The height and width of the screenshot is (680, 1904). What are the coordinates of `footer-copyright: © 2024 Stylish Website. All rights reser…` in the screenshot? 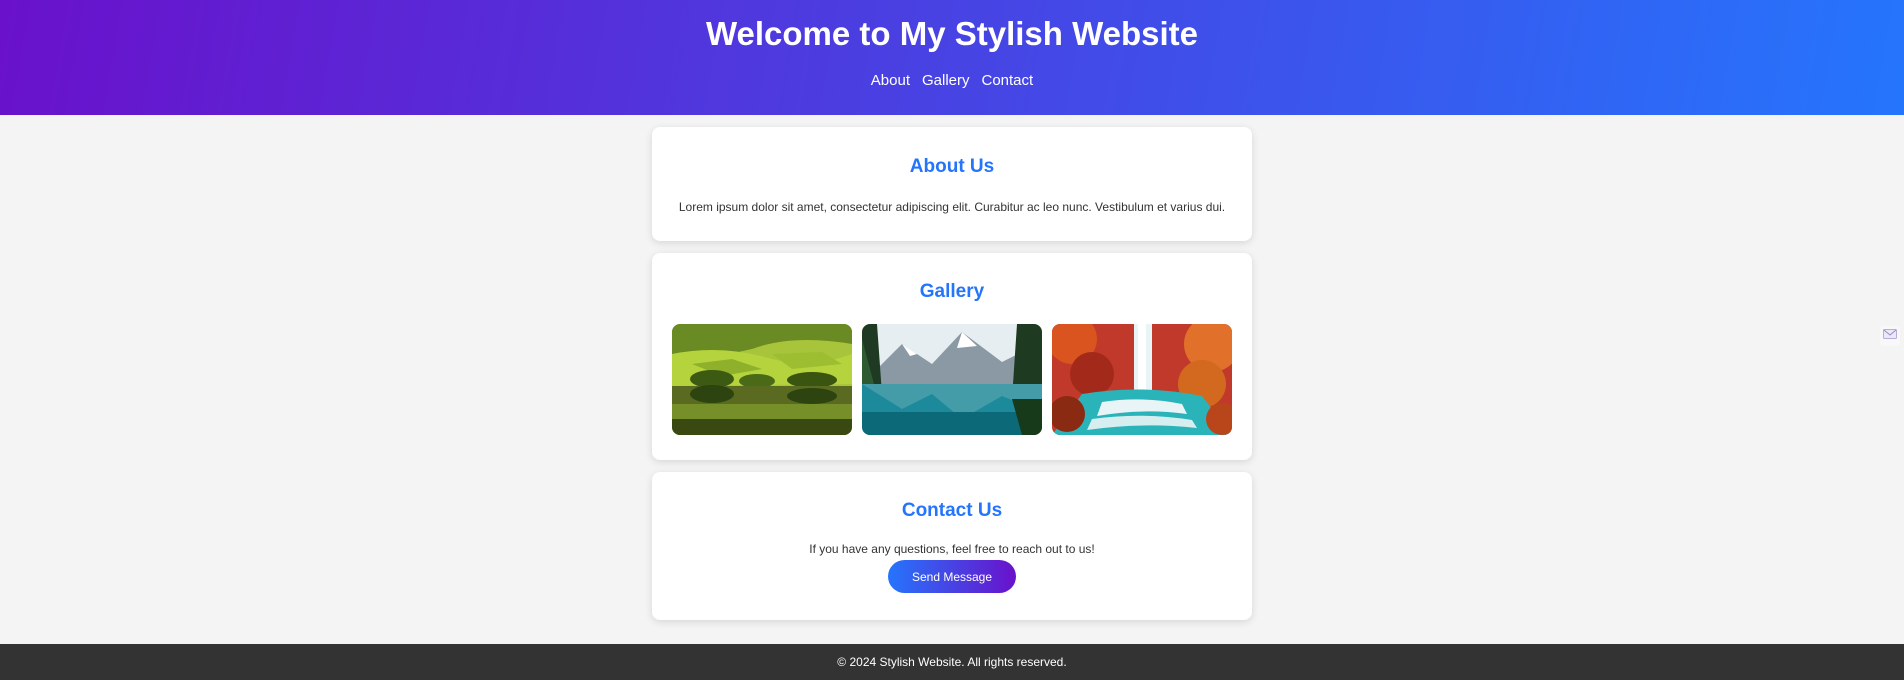 It's located at (952, 662).